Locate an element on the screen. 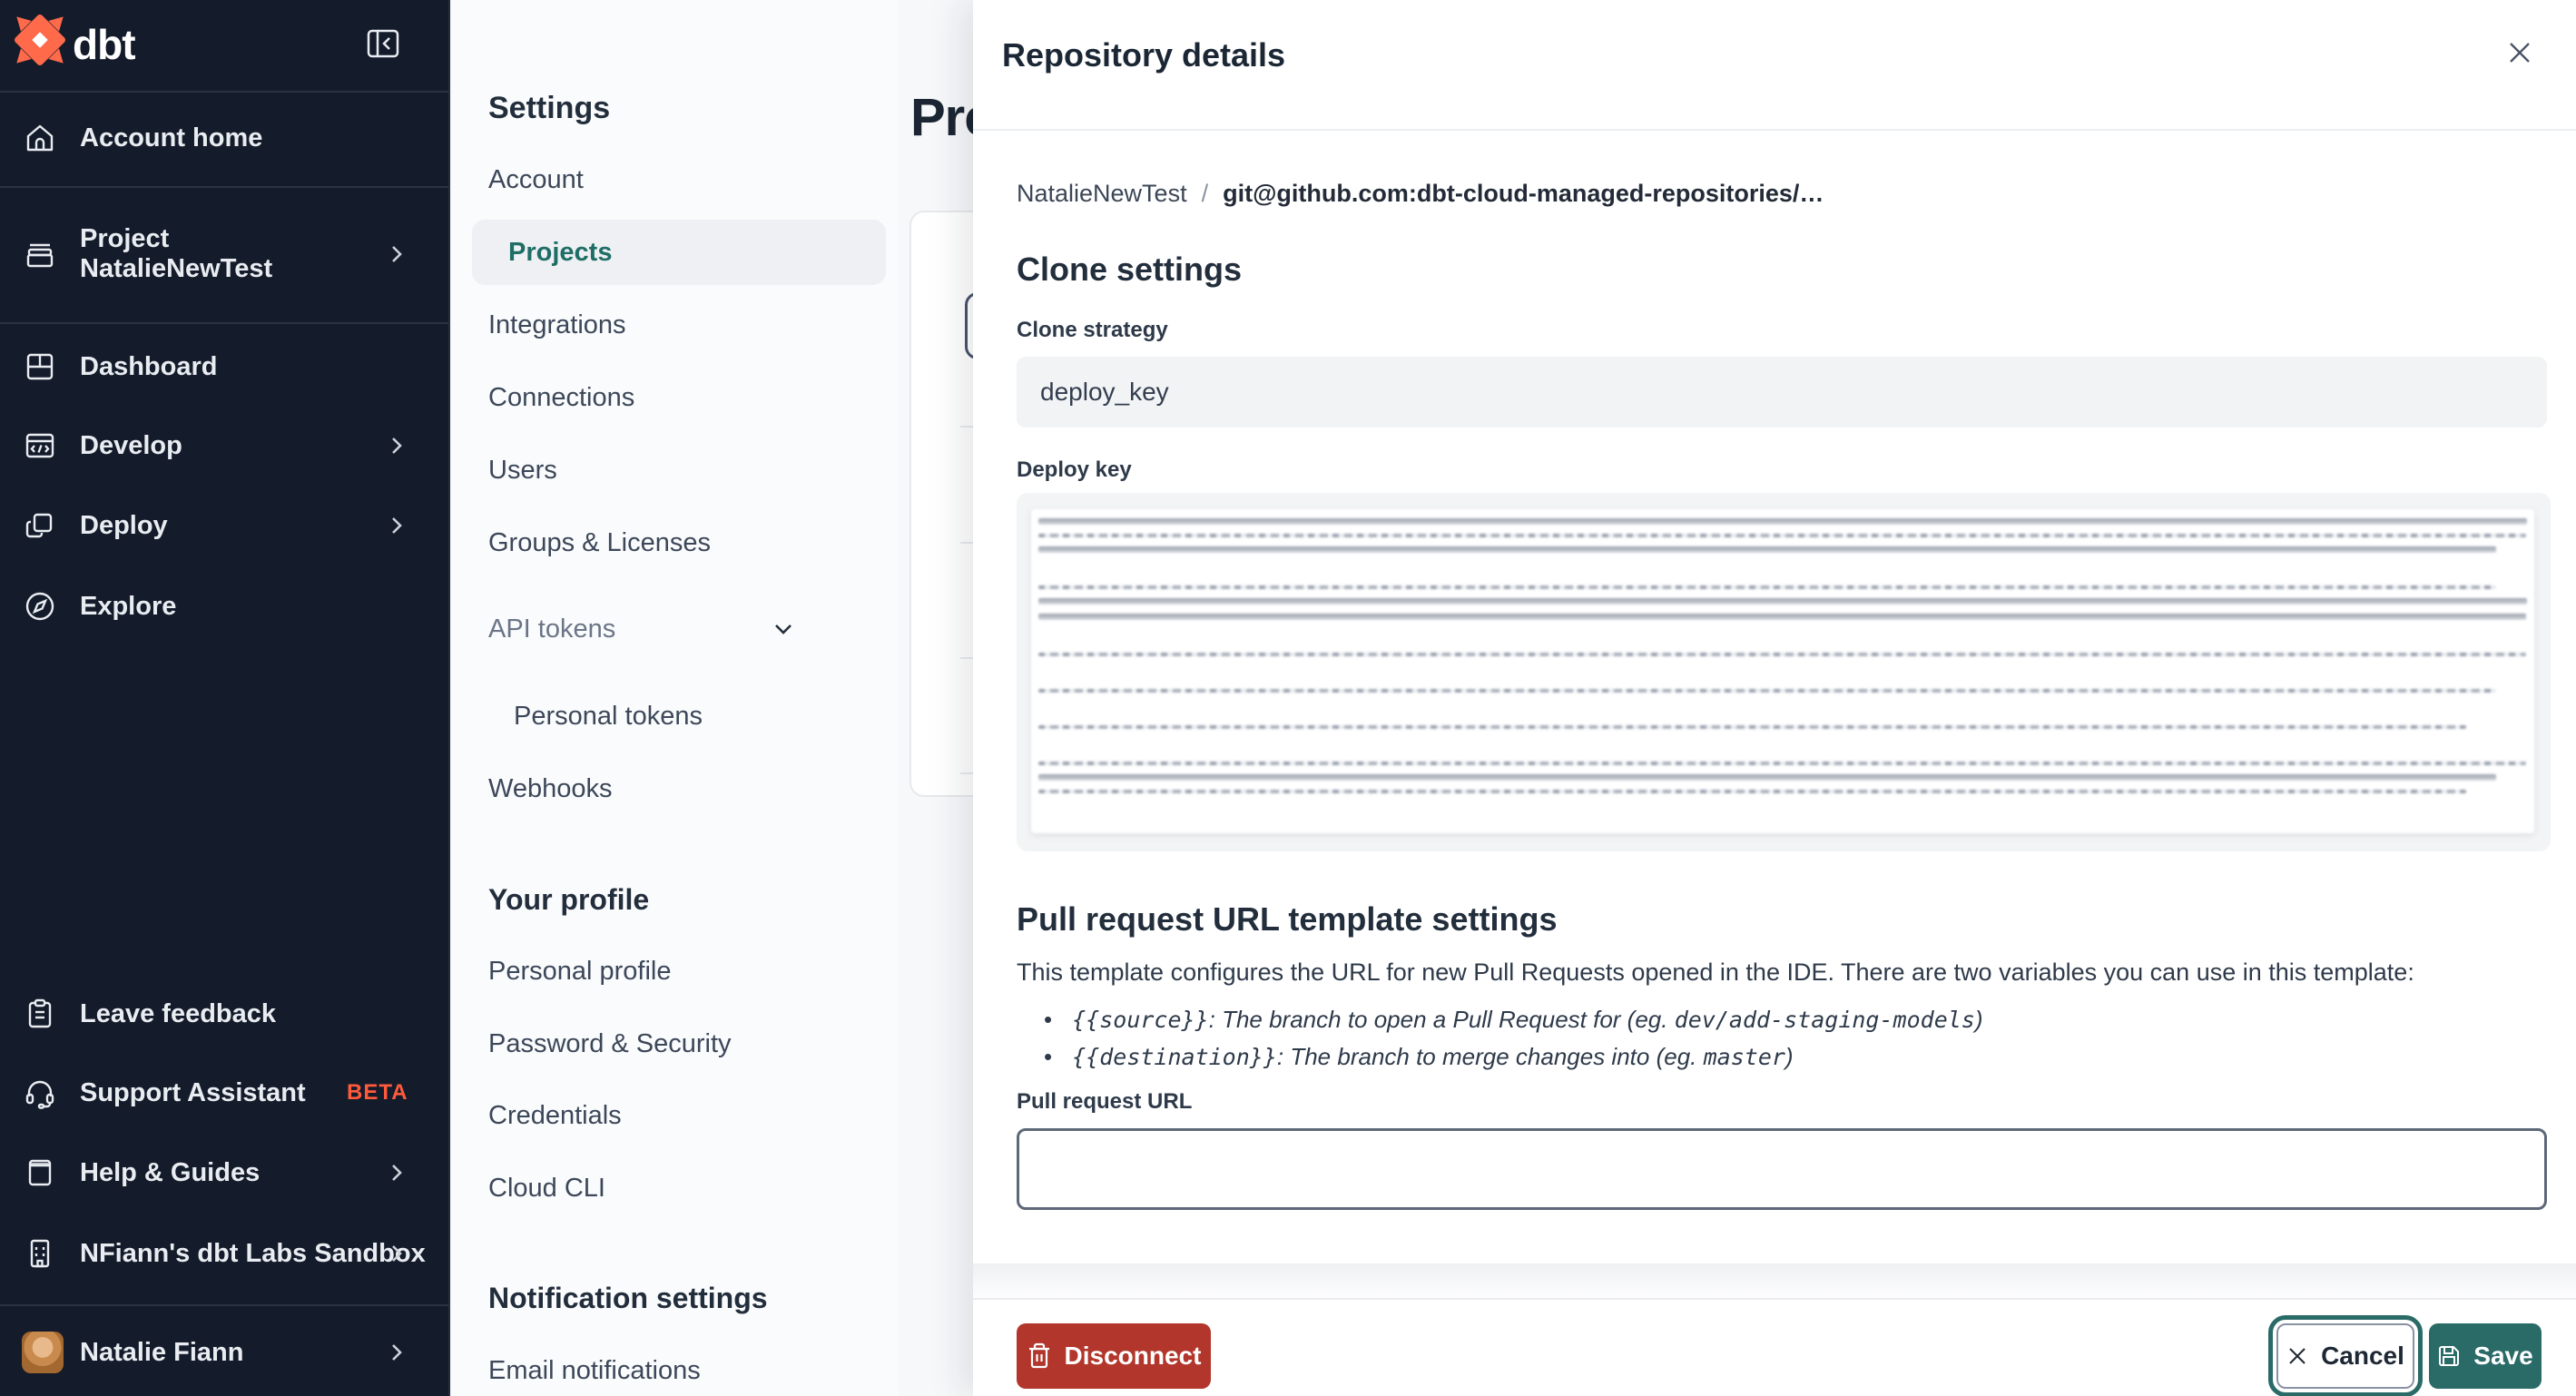 The image size is (2576, 1396). notification-settings-section-title: Notification settings is located at coordinates (628, 1298).